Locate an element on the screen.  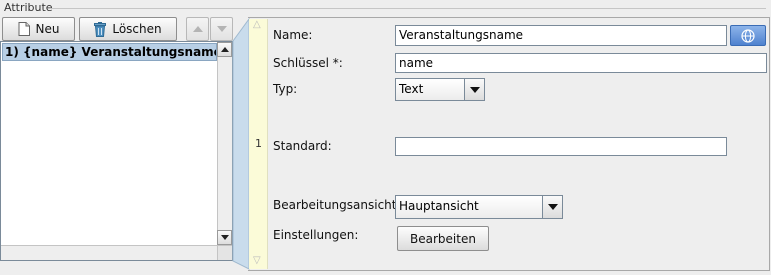
default-label: Standard: is located at coordinates (302, 146).